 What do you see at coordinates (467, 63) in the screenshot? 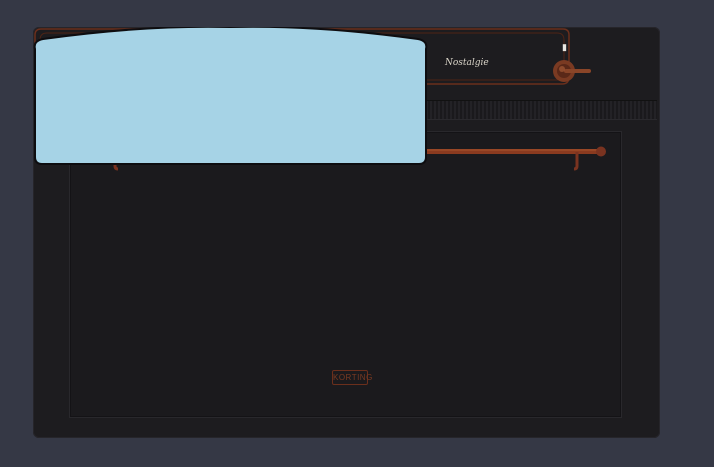
I see `nostalgie-script-logo: Nostalgie` at bounding box center [467, 63].